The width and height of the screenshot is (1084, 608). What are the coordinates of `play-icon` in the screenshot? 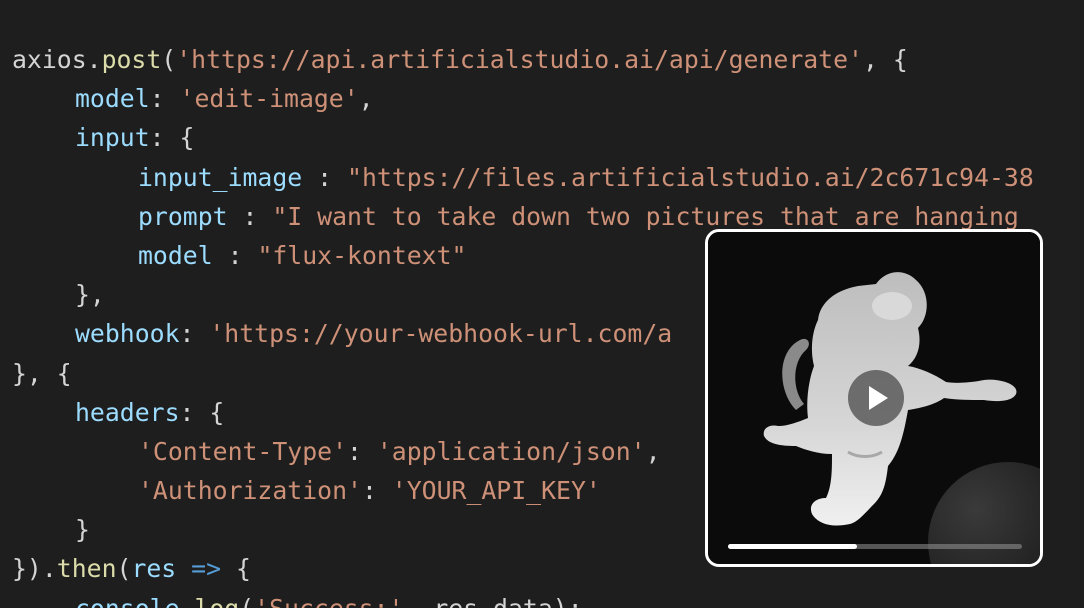 It's located at (878, 398).